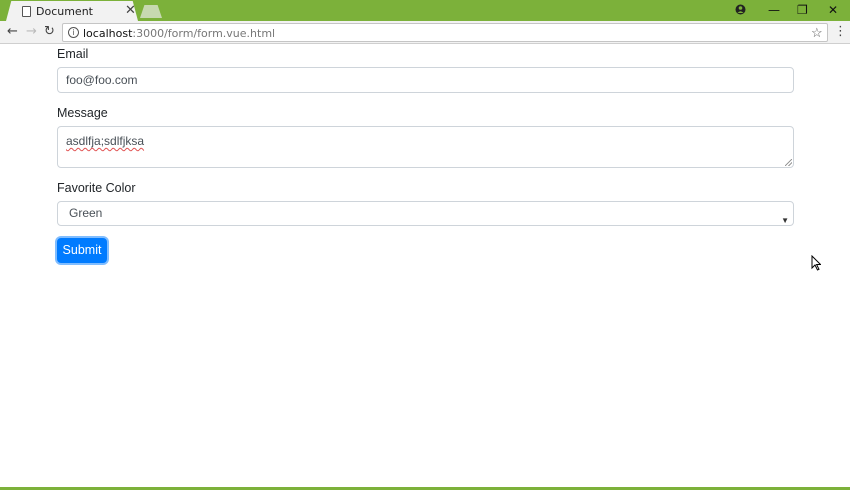 This screenshot has width=850, height=490. What do you see at coordinates (12, 31) in the screenshot?
I see `back-icon: ←` at bounding box center [12, 31].